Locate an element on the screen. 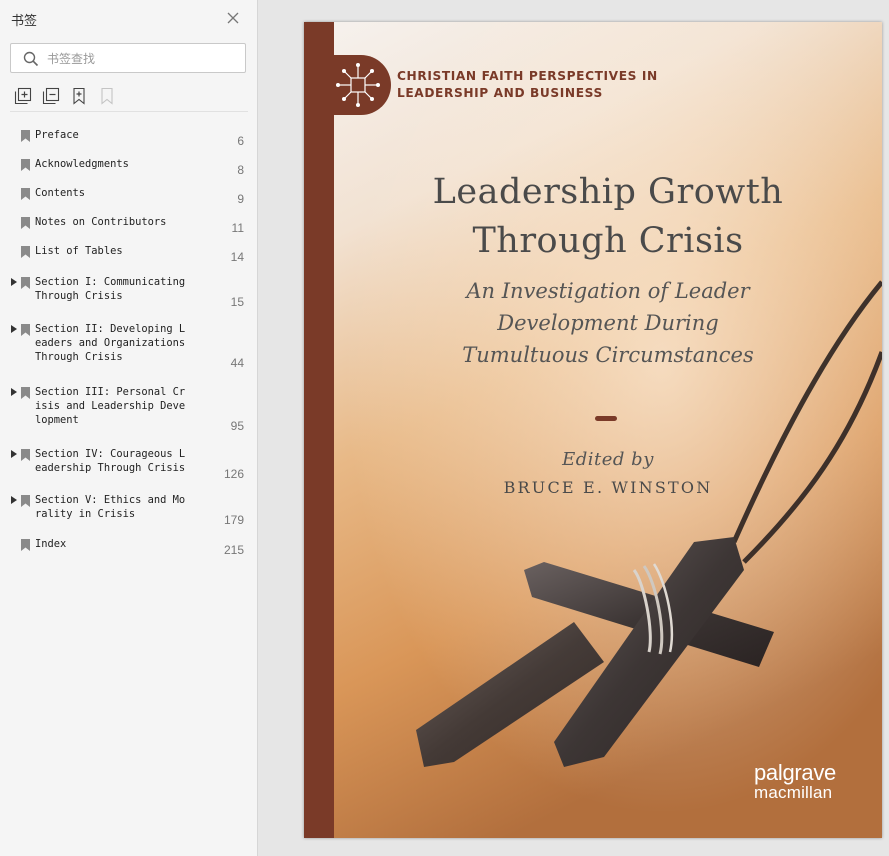 The image size is (889, 856). series-badge is located at coordinates (347, 85).